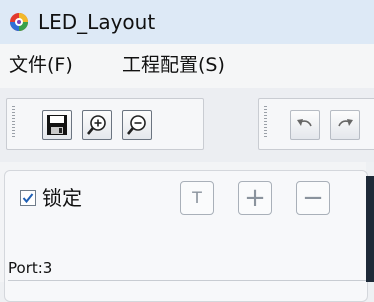 The width and height of the screenshot is (374, 302). What do you see at coordinates (19, 22) in the screenshot?
I see `app-logo-icon` at bounding box center [19, 22].